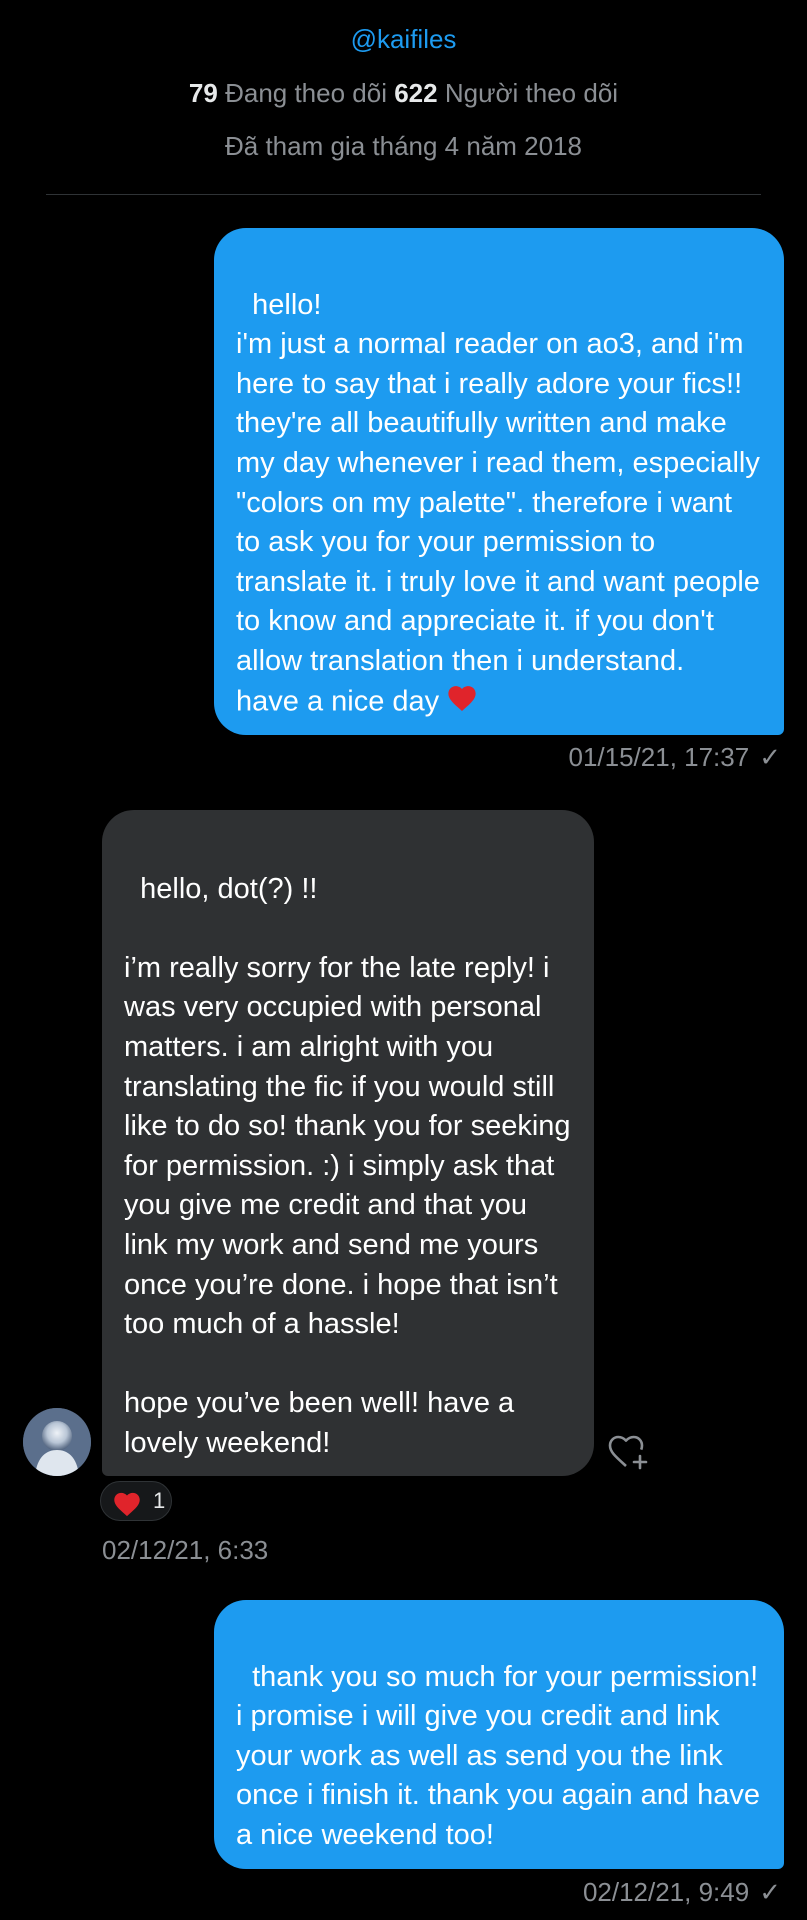 Image resolution: width=807 pixels, height=1920 pixels. I want to click on message-timestamp: 01/15/21, 17:37, so click(659, 757).